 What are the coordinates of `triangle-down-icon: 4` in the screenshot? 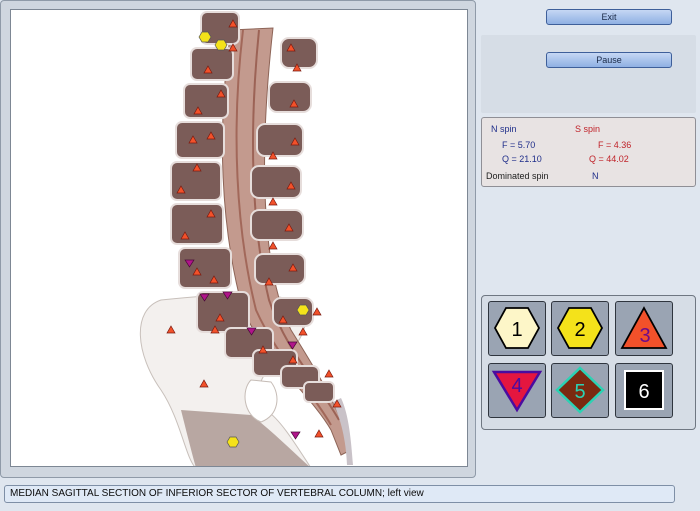 It's located at (517, 391).